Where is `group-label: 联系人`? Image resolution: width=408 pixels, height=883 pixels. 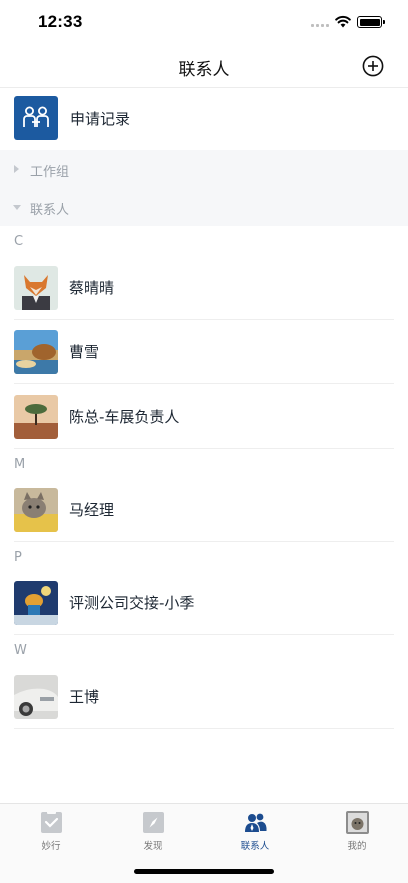
group-label: 联系人 is located at coordinates (50, 210).